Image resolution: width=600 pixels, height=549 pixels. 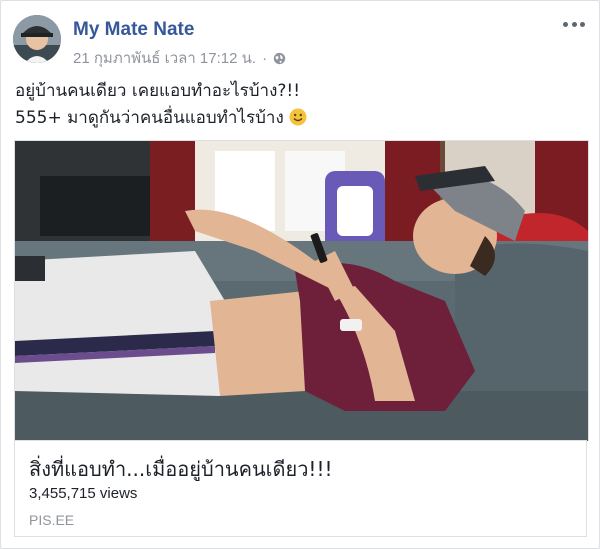 I want to click on link-title: สิ่งที่แอบทำ...เมื่ออยู่บ้านคนเดียว!!!, so click(x=180, y=469).